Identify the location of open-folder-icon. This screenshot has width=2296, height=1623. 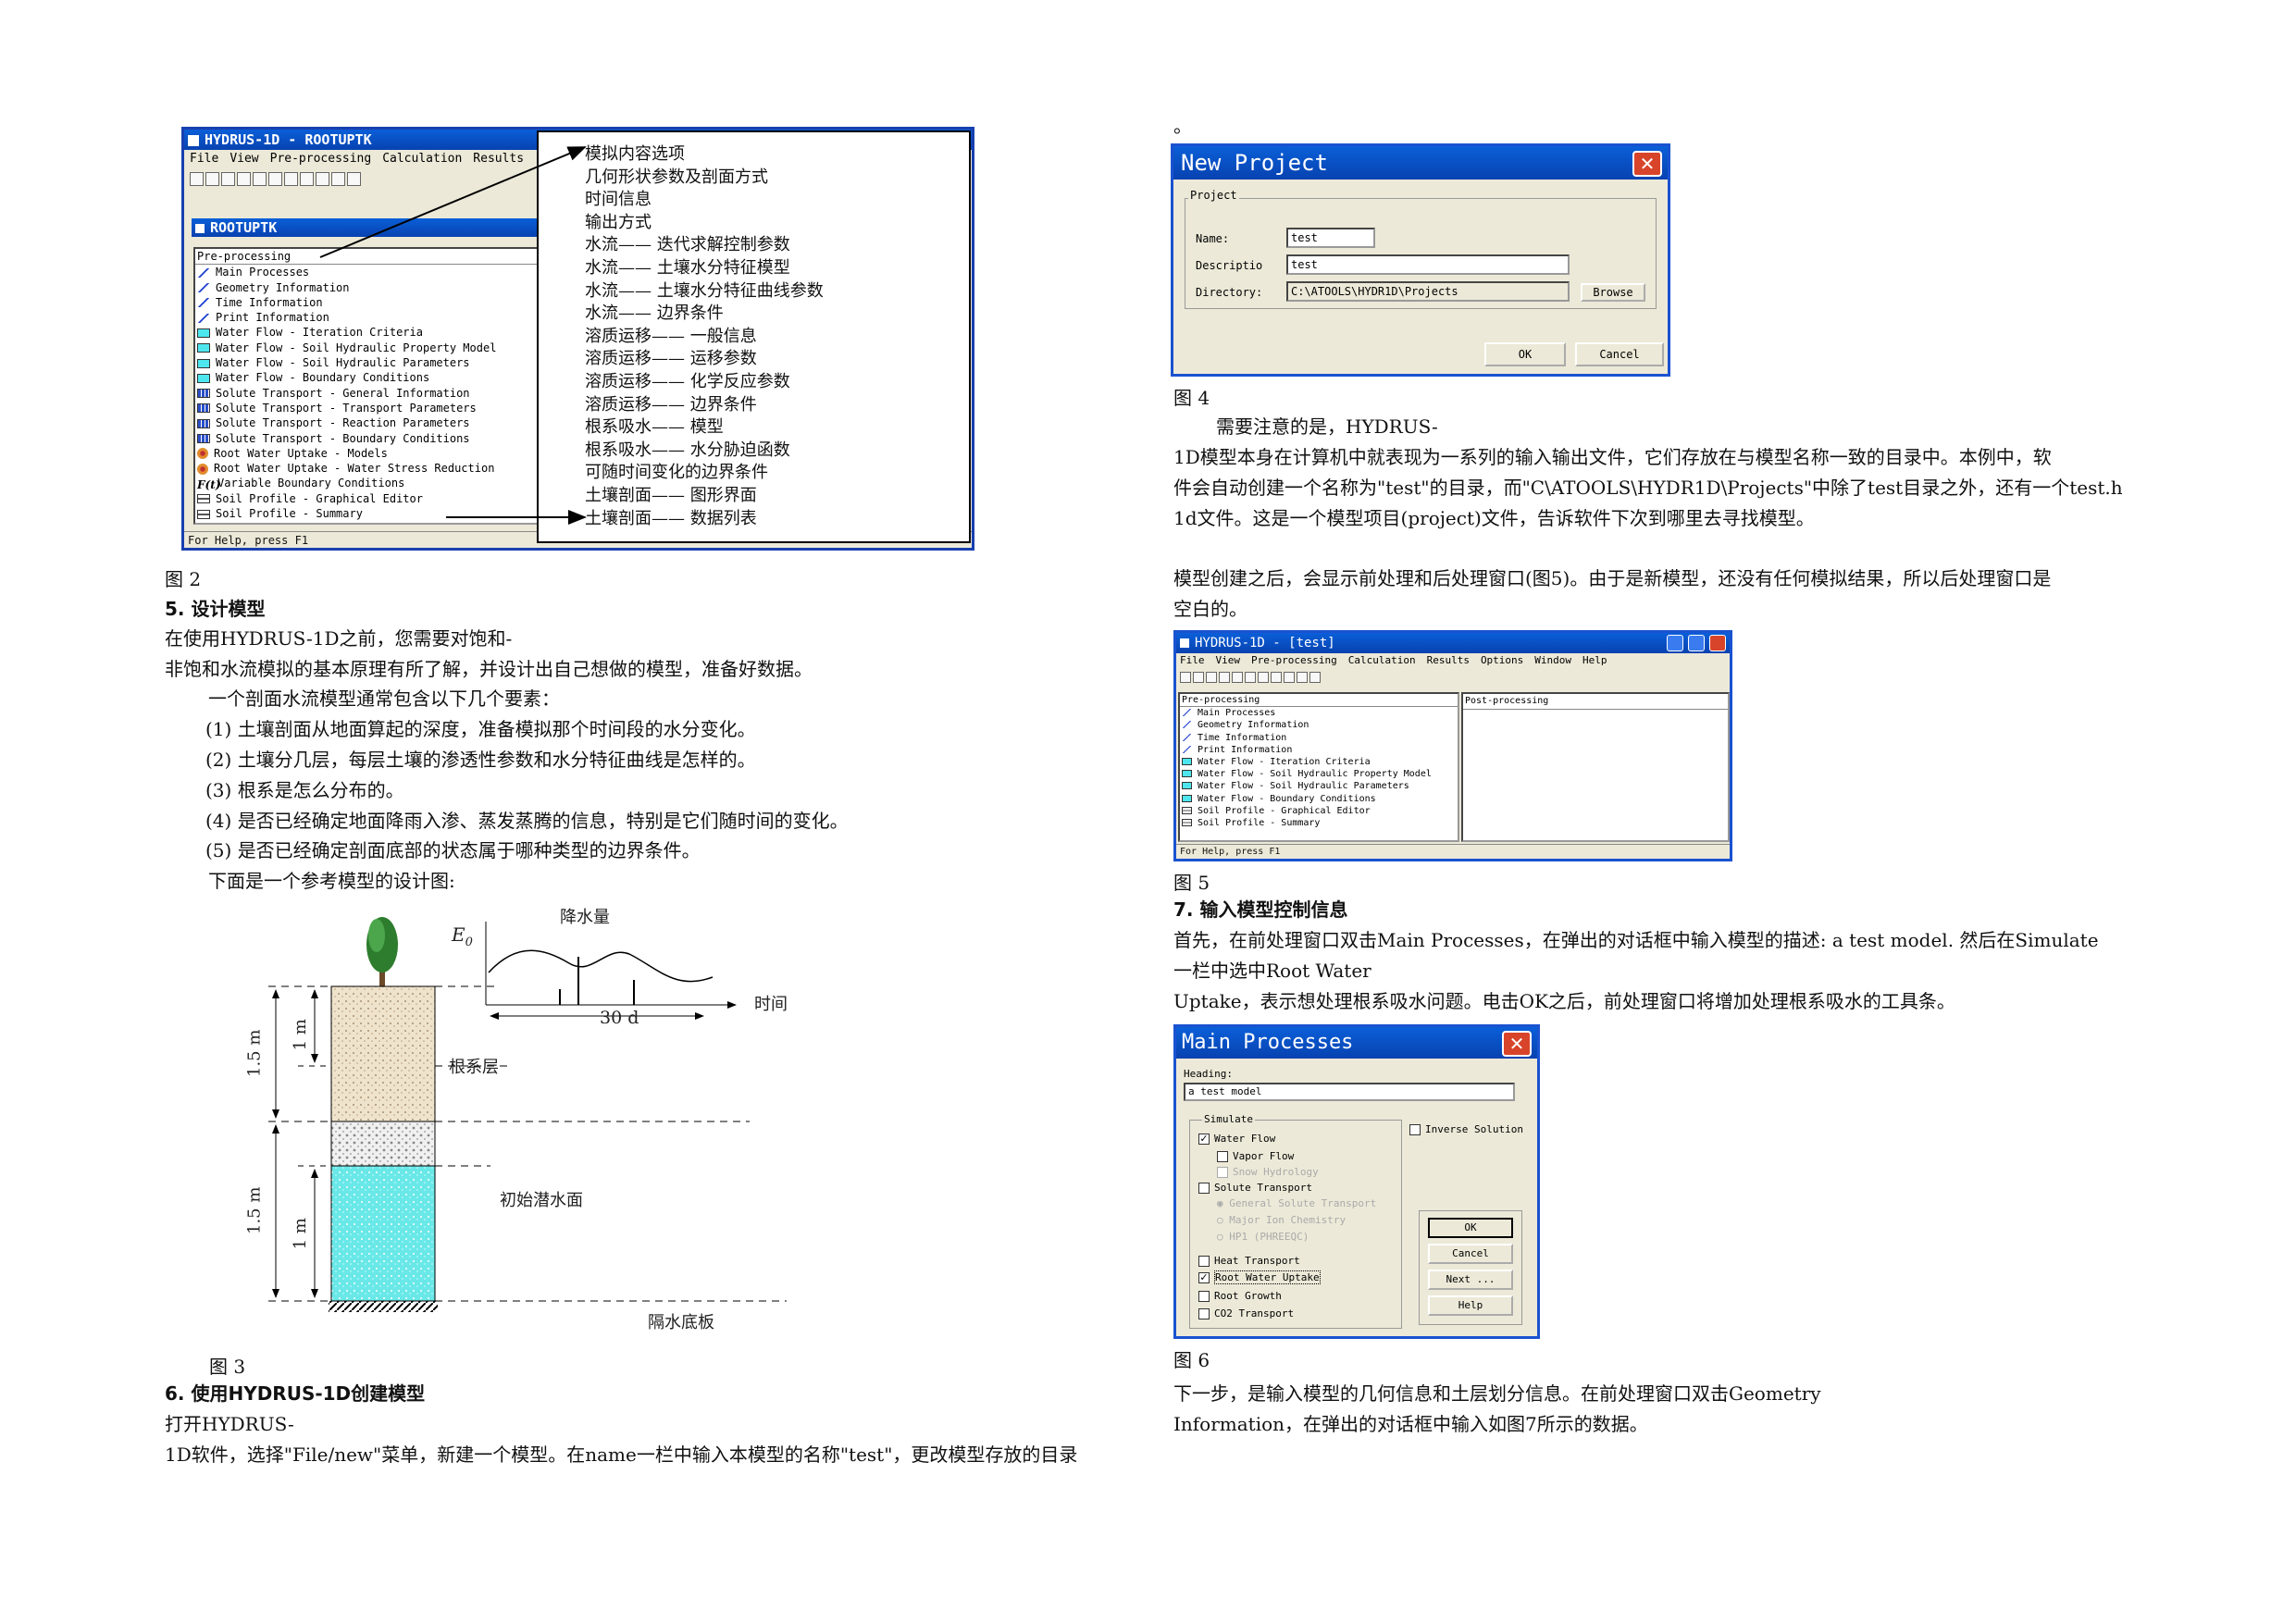
(1198, 677).